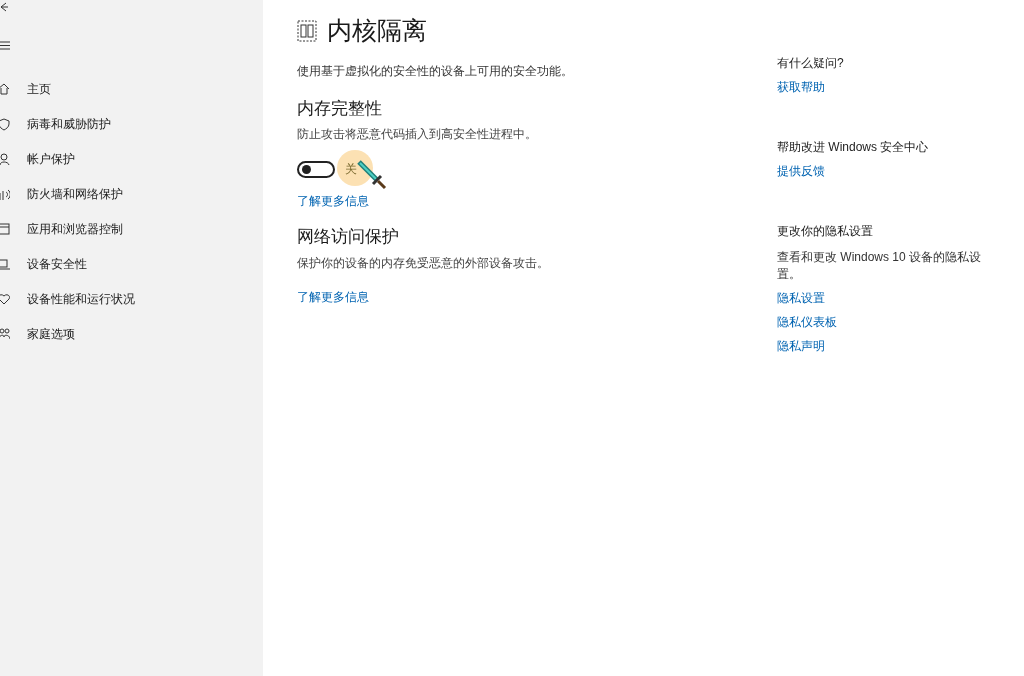  I want to click on menu-icon, so click(5, 45).